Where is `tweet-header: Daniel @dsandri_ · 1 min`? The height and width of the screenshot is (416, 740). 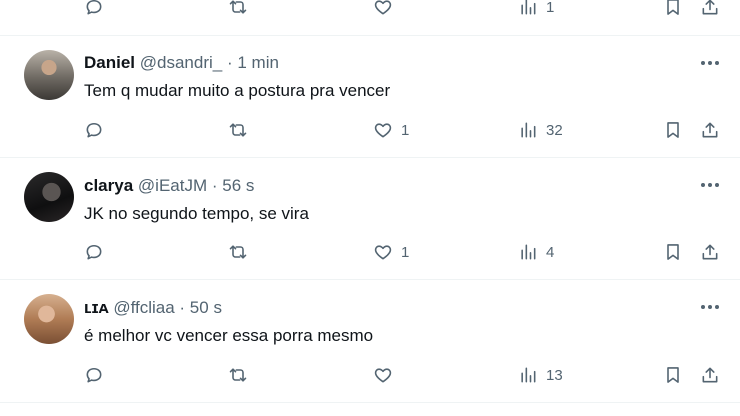
tweet-header: Daniel @dsandri_ · 1 min is located at coordinates (181, 63).